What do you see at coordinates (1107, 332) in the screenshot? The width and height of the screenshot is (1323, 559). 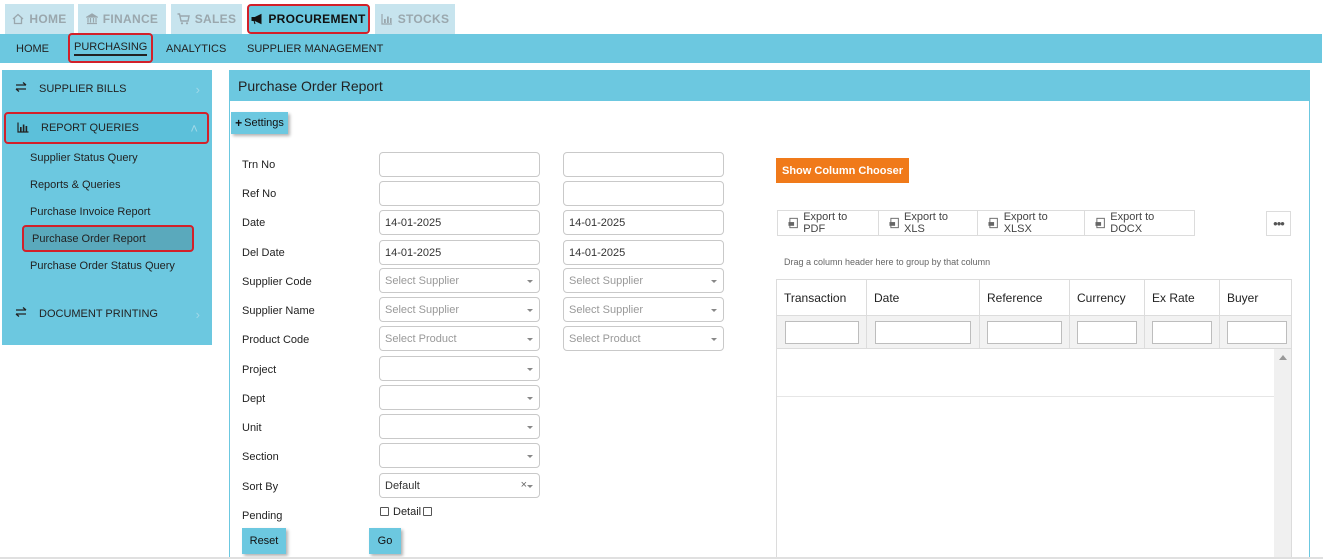 I see `filter-currency-input` at bounding box center [1107, 332].